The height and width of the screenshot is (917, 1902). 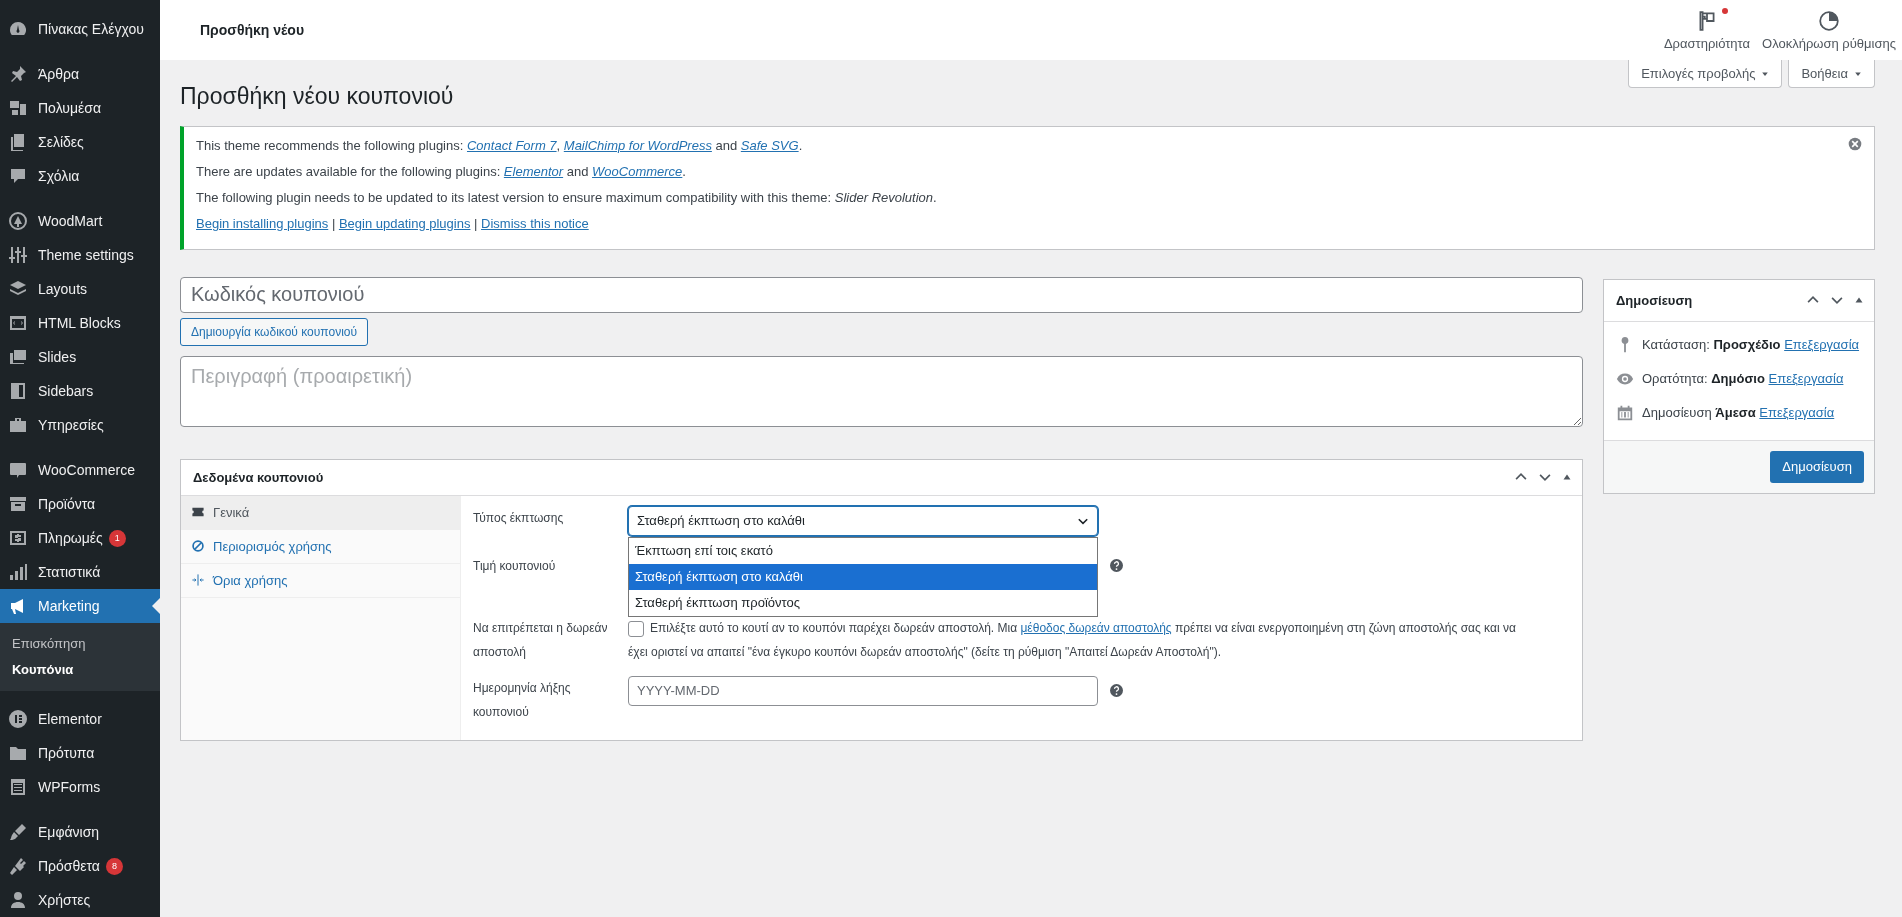 I want to click on status-text: Ορατότητα: Δημόσιο Επεξεργασία, so click(x=1743, y=379).